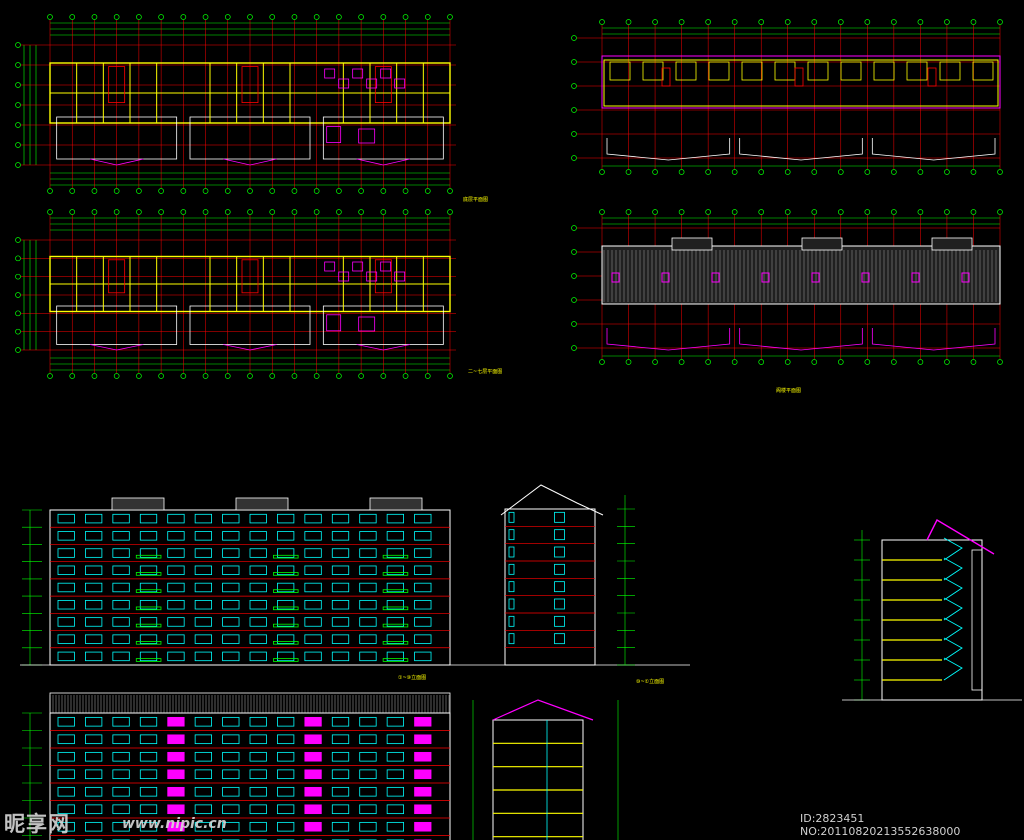 This screenshot has width=1024, height=840. I want to click on watermark-brand: 昵享网, so click(37, 824).